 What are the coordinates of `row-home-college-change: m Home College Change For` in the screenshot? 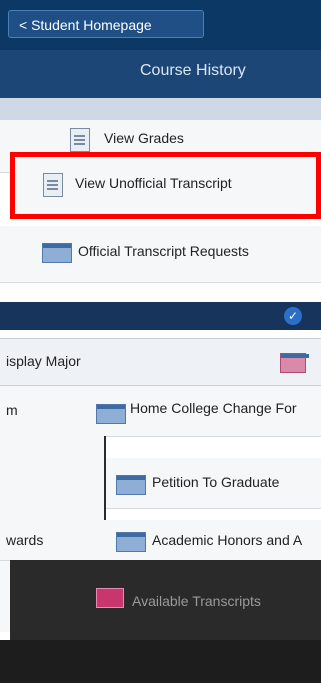 It's located at (160, 411).